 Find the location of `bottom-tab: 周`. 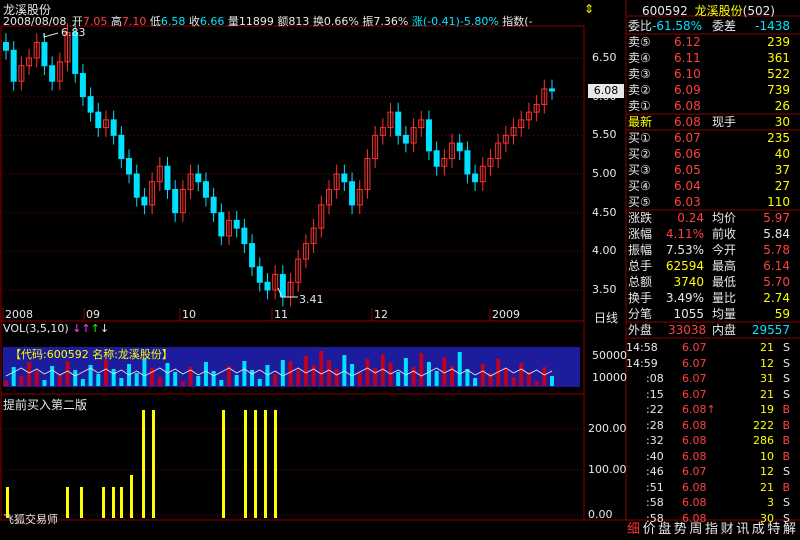

bottom-tab: 周 is located at coordinates (695, 530).